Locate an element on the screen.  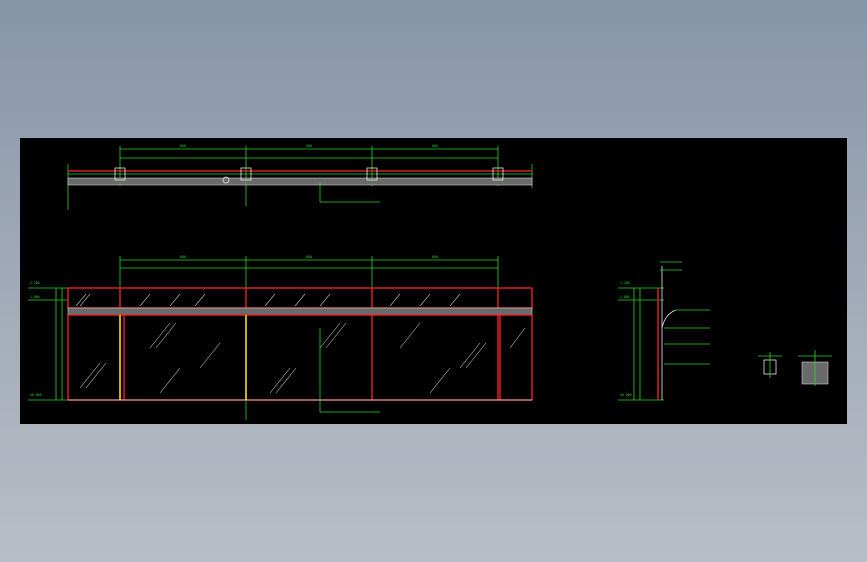
level-label: ±0.000 is located at coordinates (36, 395).